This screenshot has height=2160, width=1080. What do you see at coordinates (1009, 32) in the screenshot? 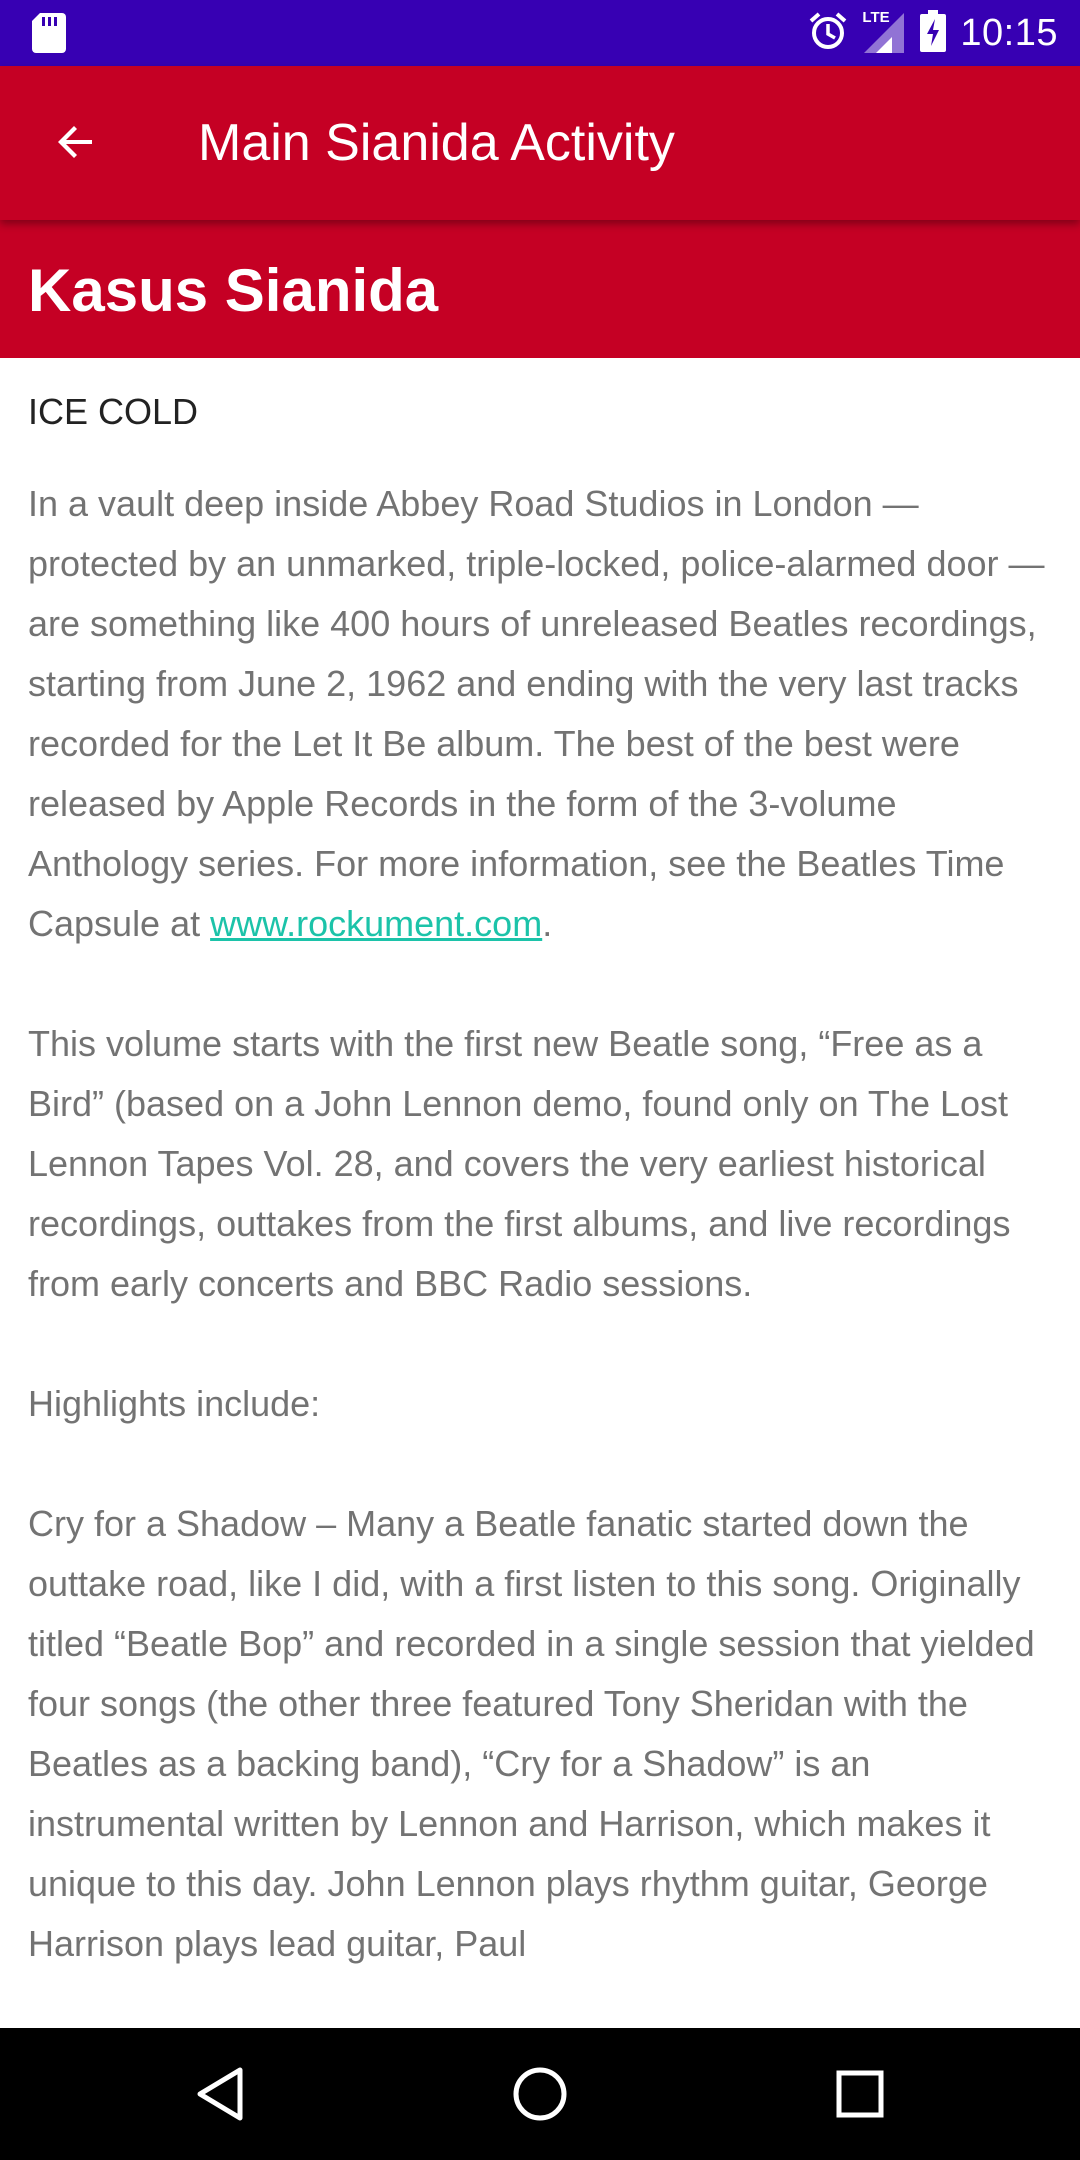
I see `status-time: 10:15` at bounding box center [1009, 32].